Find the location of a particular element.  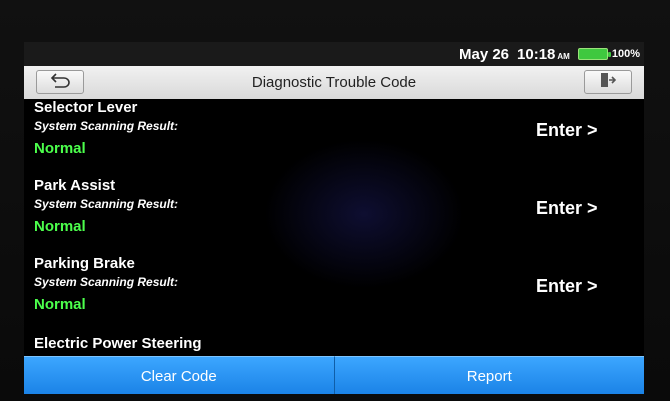

status-ampm: AM is located at coordinates (563, 56).